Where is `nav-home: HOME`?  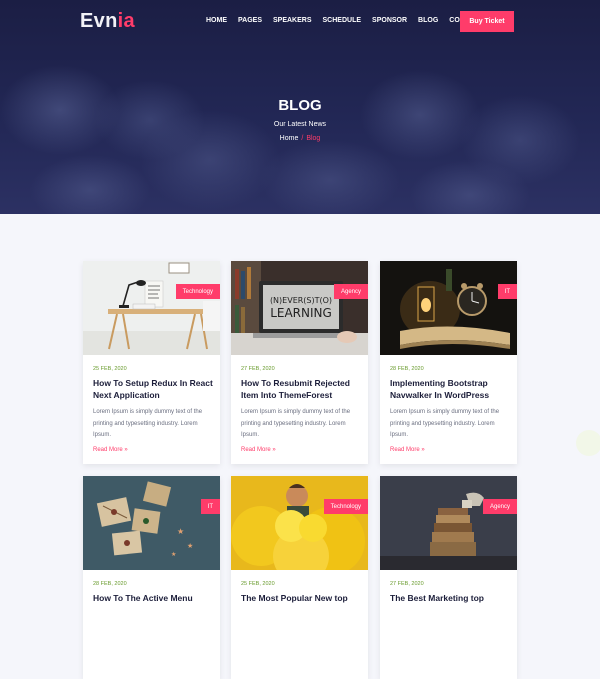 nav-home: HOME is located at coordinates (216, 20).